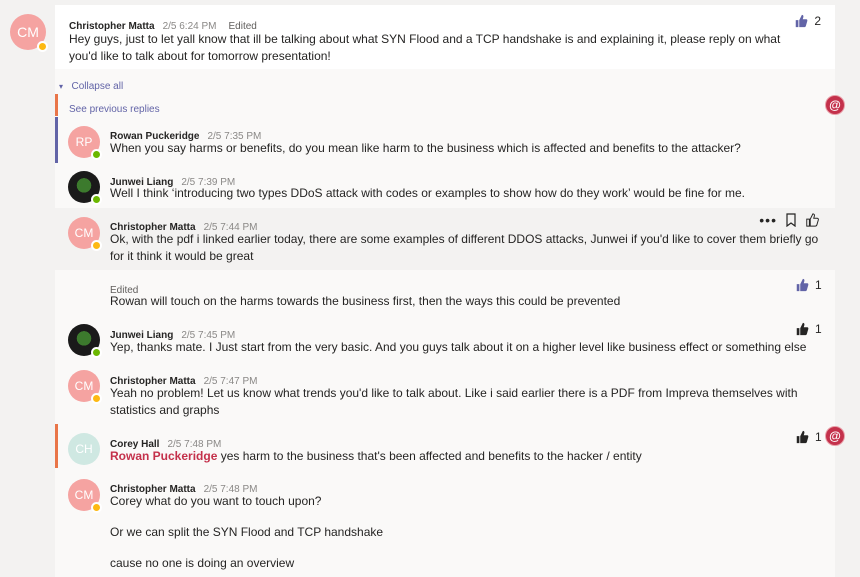 The image size is (860, 577). What do you see at coordinates (163, 456) in the screenshot?
I see `mention-link: Rowan Puckeridge` at bounding box center [163, 456].